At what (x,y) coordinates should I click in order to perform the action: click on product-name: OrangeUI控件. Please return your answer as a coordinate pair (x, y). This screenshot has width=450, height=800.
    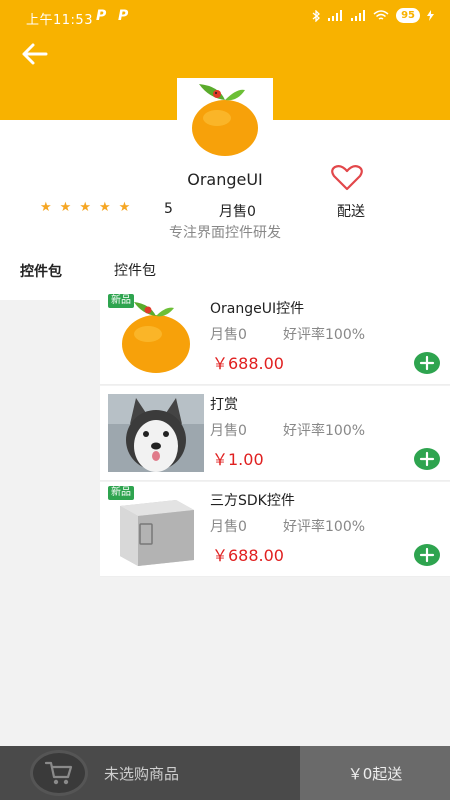
    Looking at the image, I should click on (257, 309).